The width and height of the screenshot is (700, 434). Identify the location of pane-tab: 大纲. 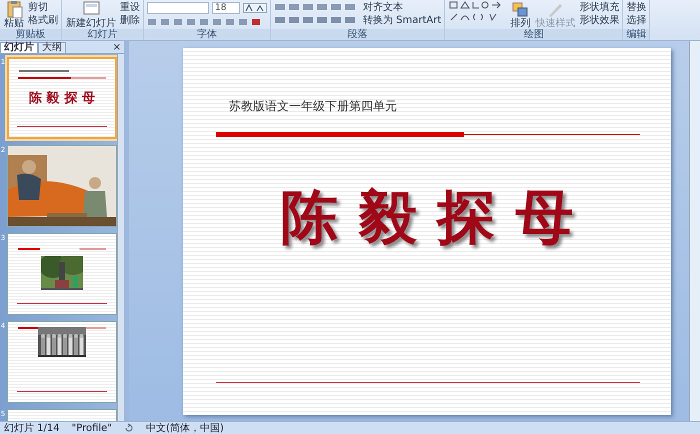
(52, 47).